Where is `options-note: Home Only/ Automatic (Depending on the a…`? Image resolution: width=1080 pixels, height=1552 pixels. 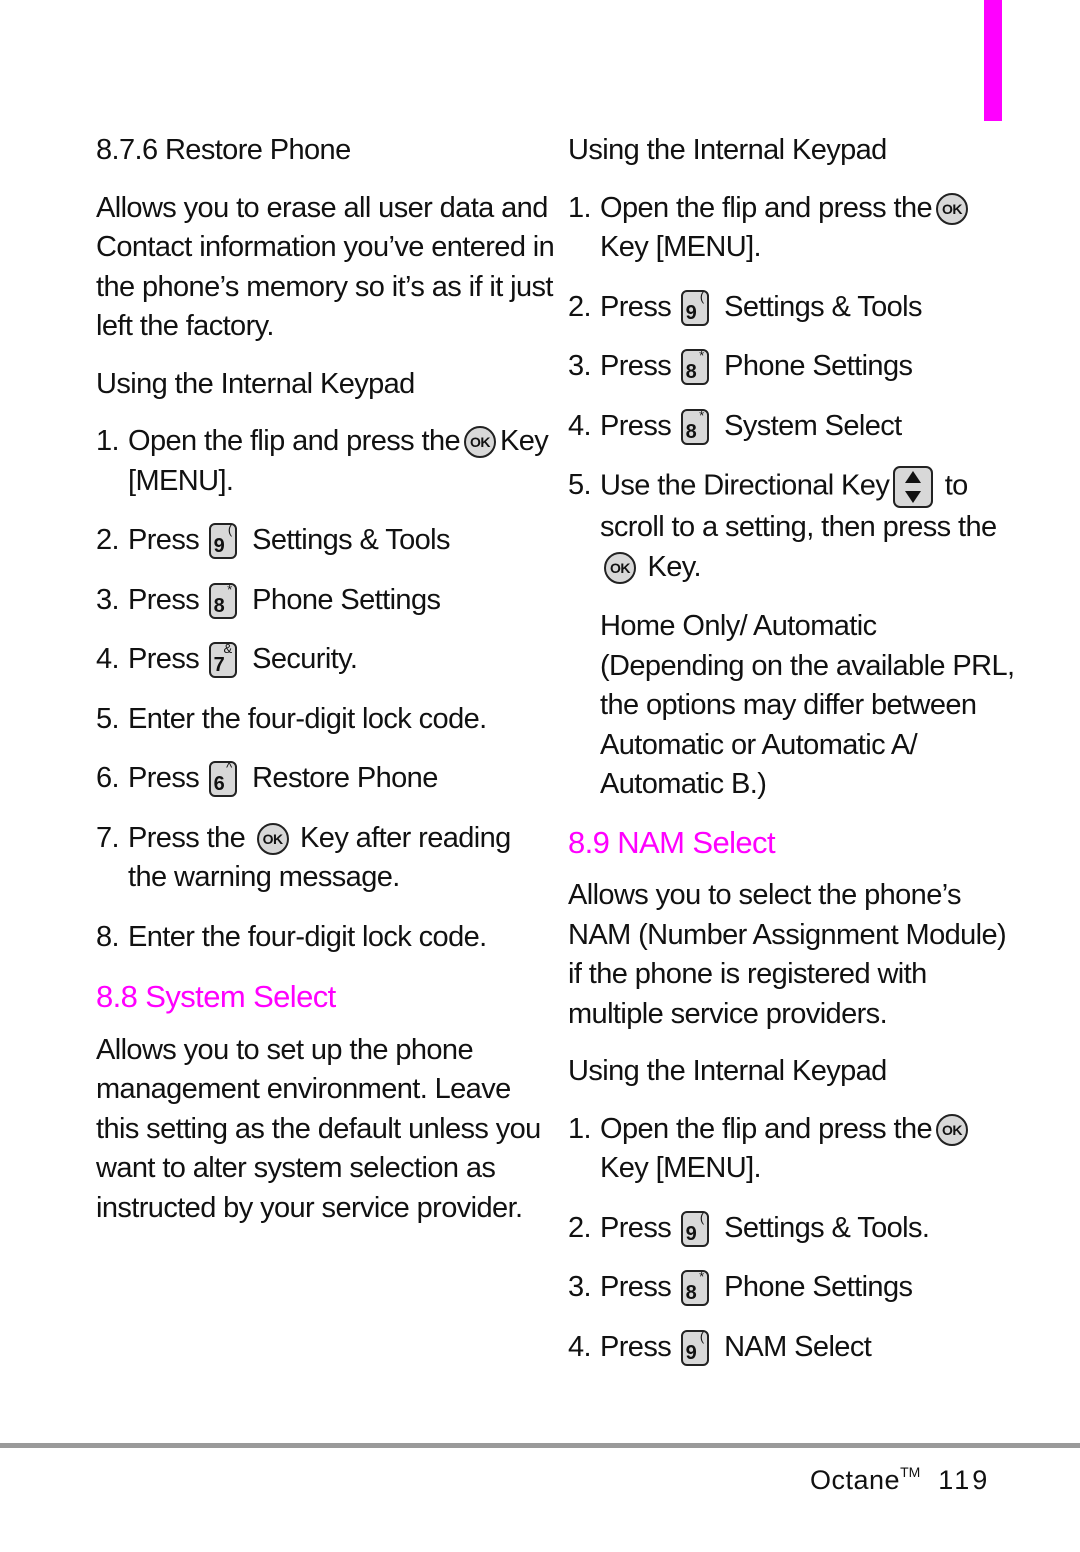 options-note: Home Only/ Automatic (Depending on the a… is located at coordinates (807, 705).